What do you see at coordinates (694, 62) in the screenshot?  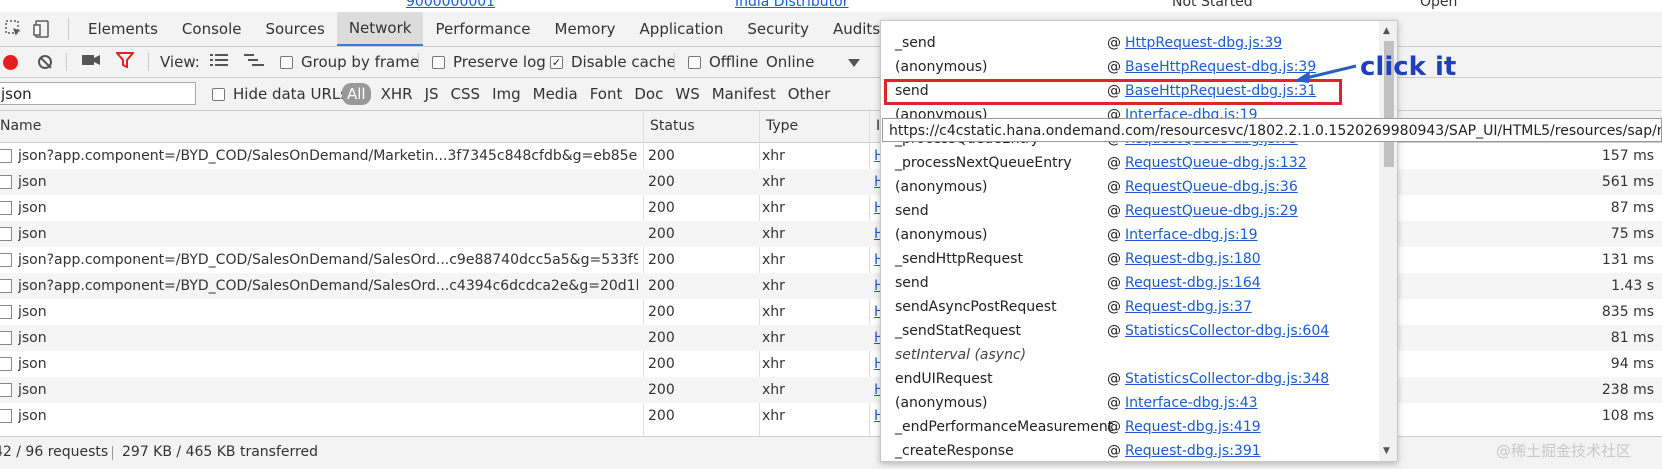 I see `offline-checkbox` at bounding box center [694, 62].